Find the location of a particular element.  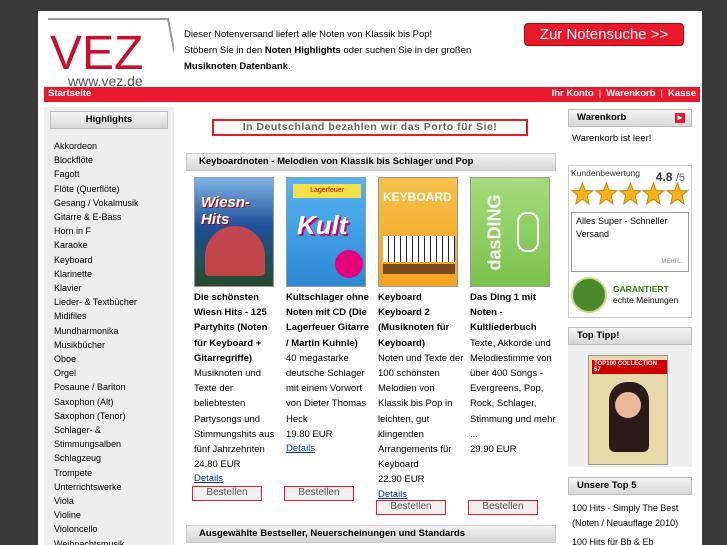

sidebar-item: Unterrichtswerke is located at coordinates (114, 487).